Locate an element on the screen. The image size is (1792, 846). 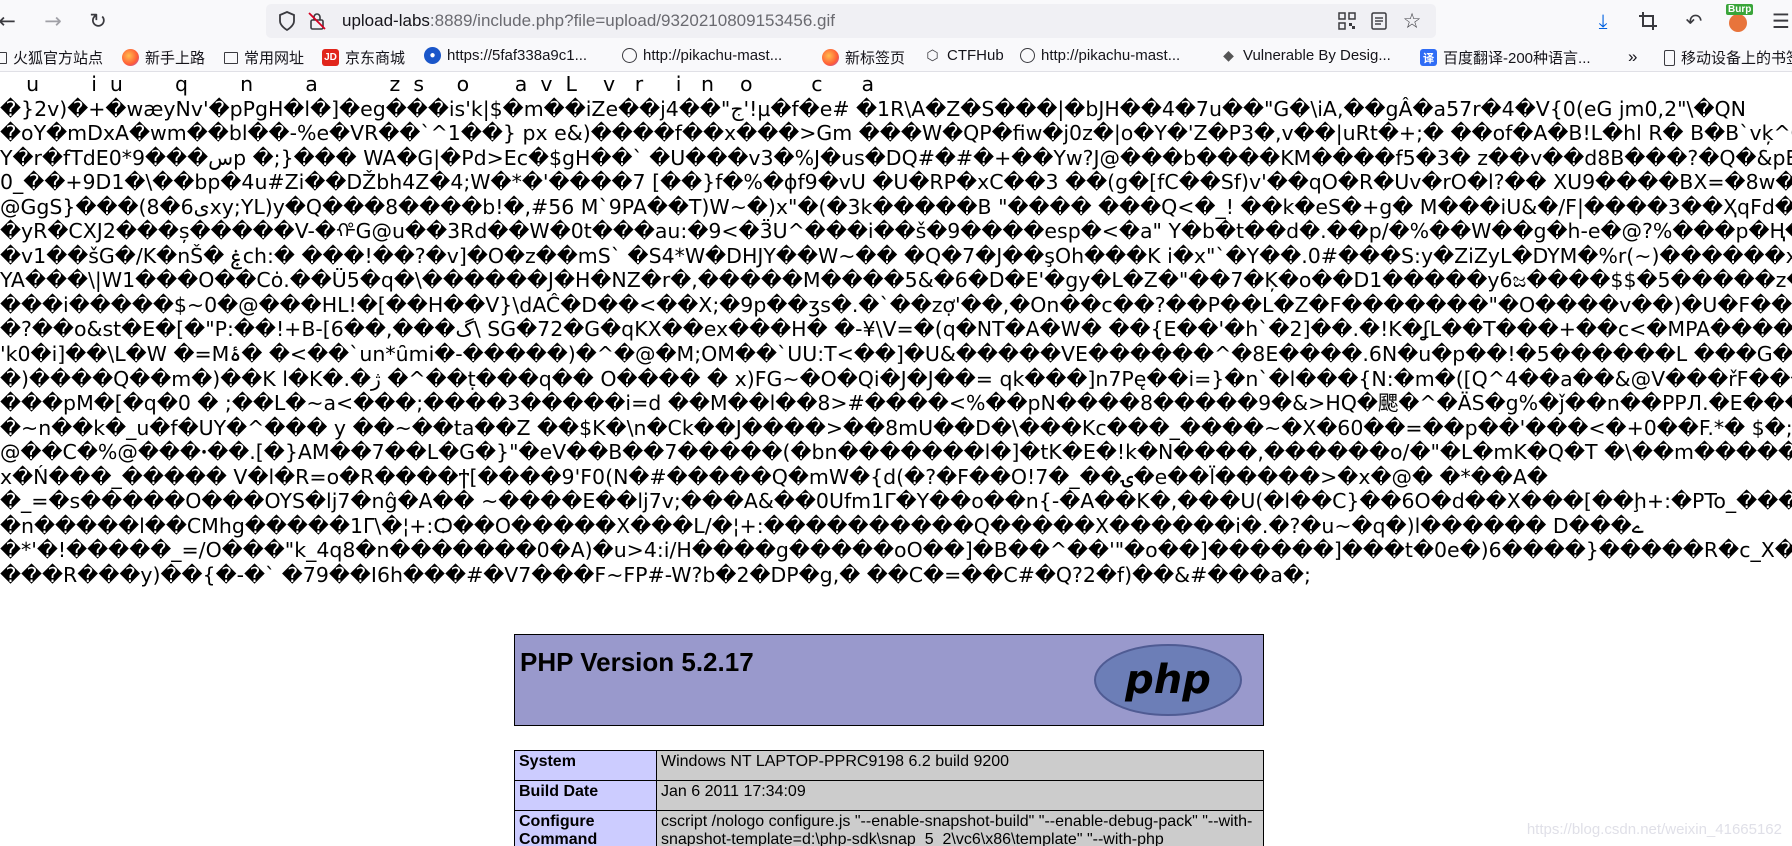
undo-icon: ↶ is located at coordinates (1694, 21).